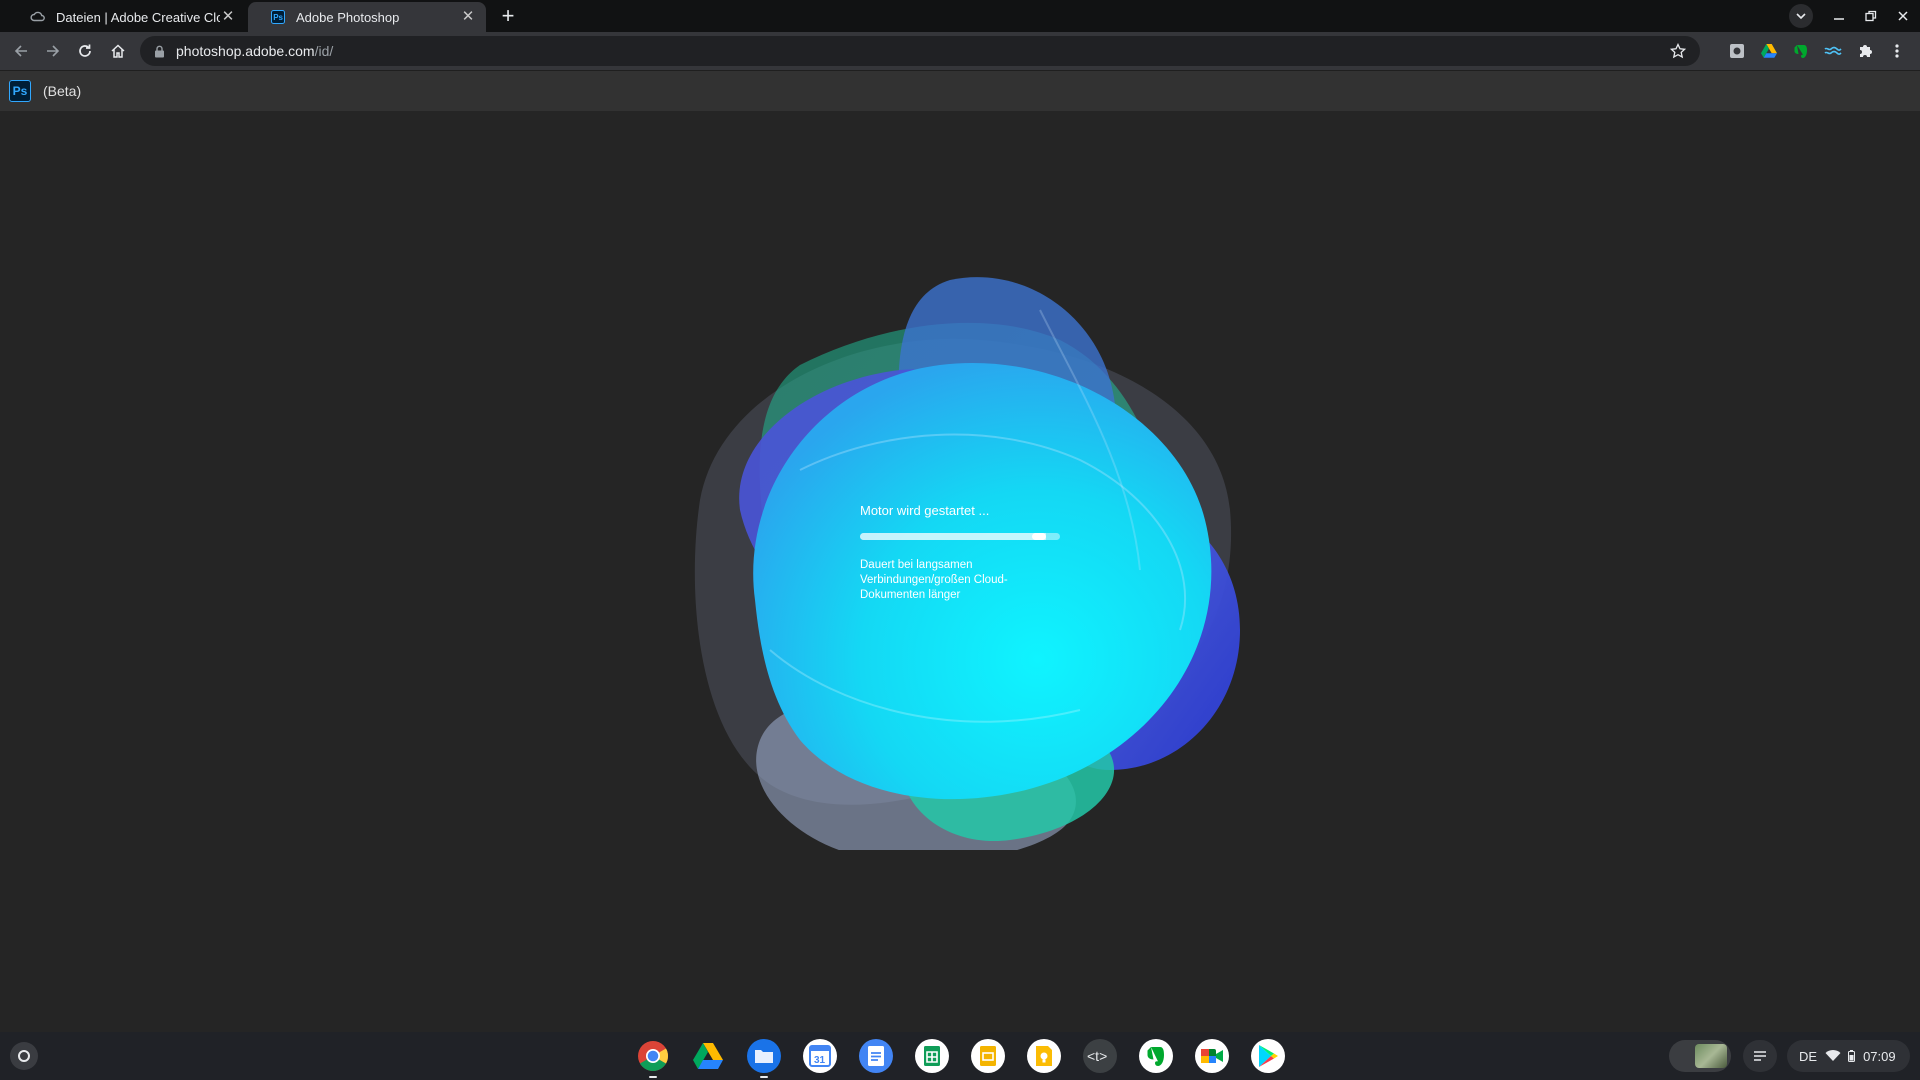  Describe the element at coordinates (820, 1060) in the screenshot. I see `calendar-day: 31` at that location.